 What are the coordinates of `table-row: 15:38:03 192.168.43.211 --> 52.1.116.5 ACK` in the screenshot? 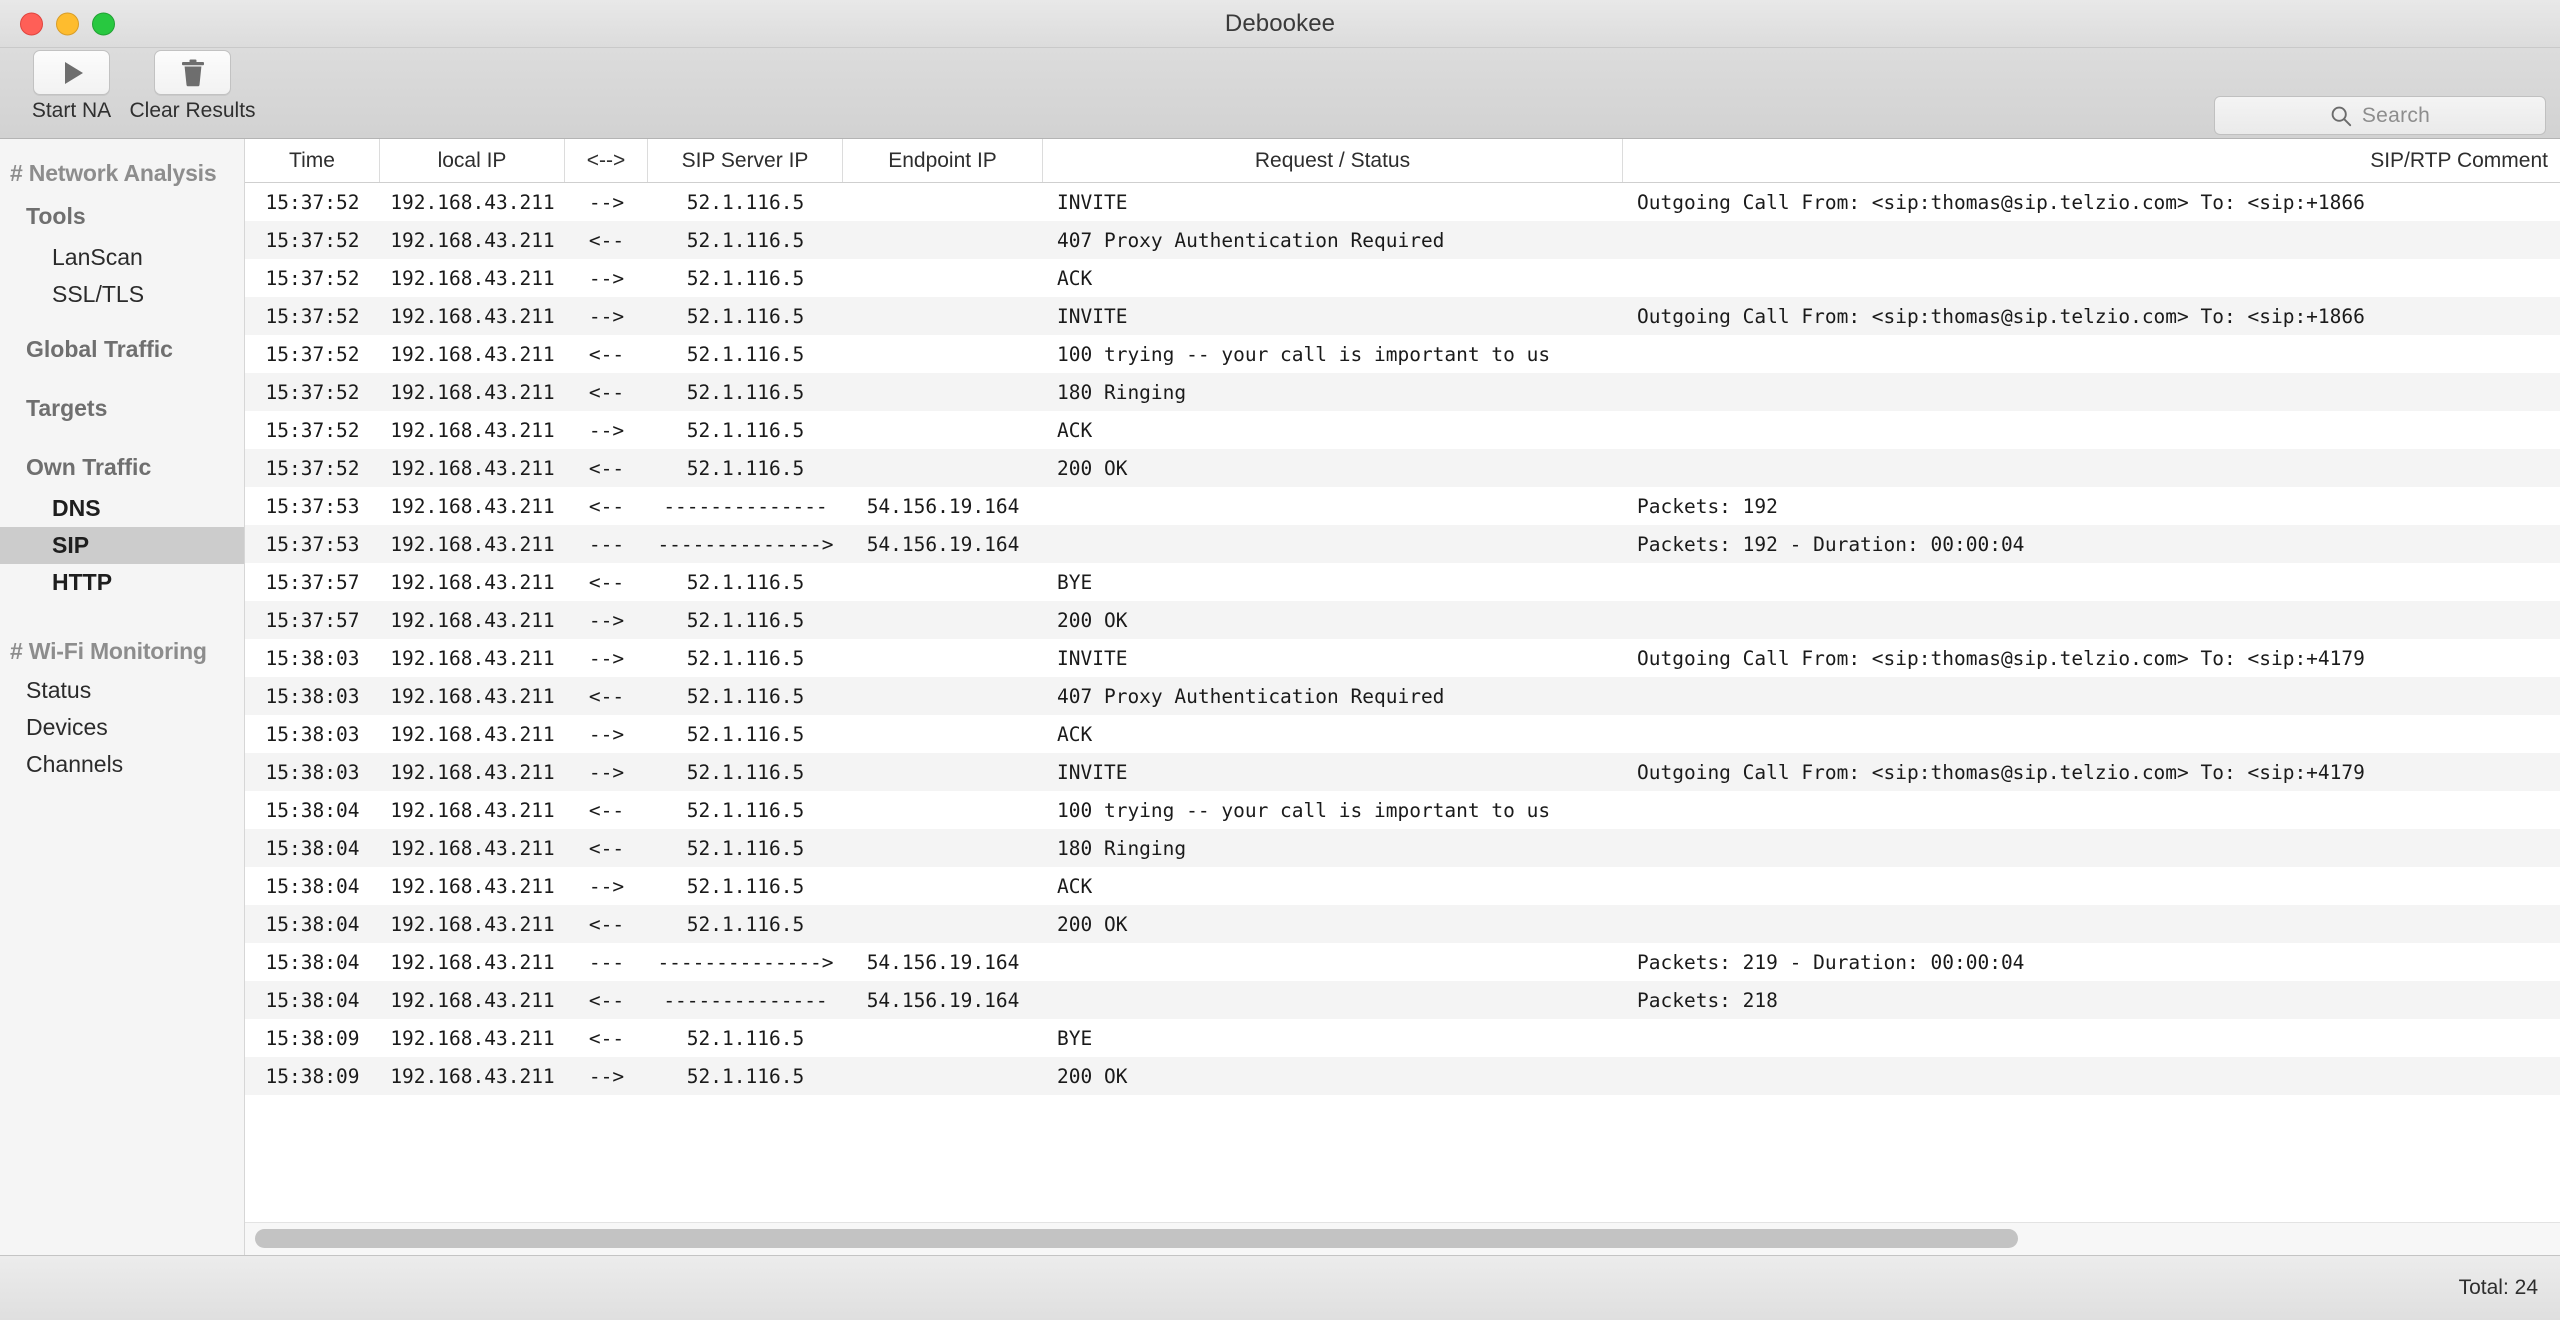 It's located at (1402, 734).